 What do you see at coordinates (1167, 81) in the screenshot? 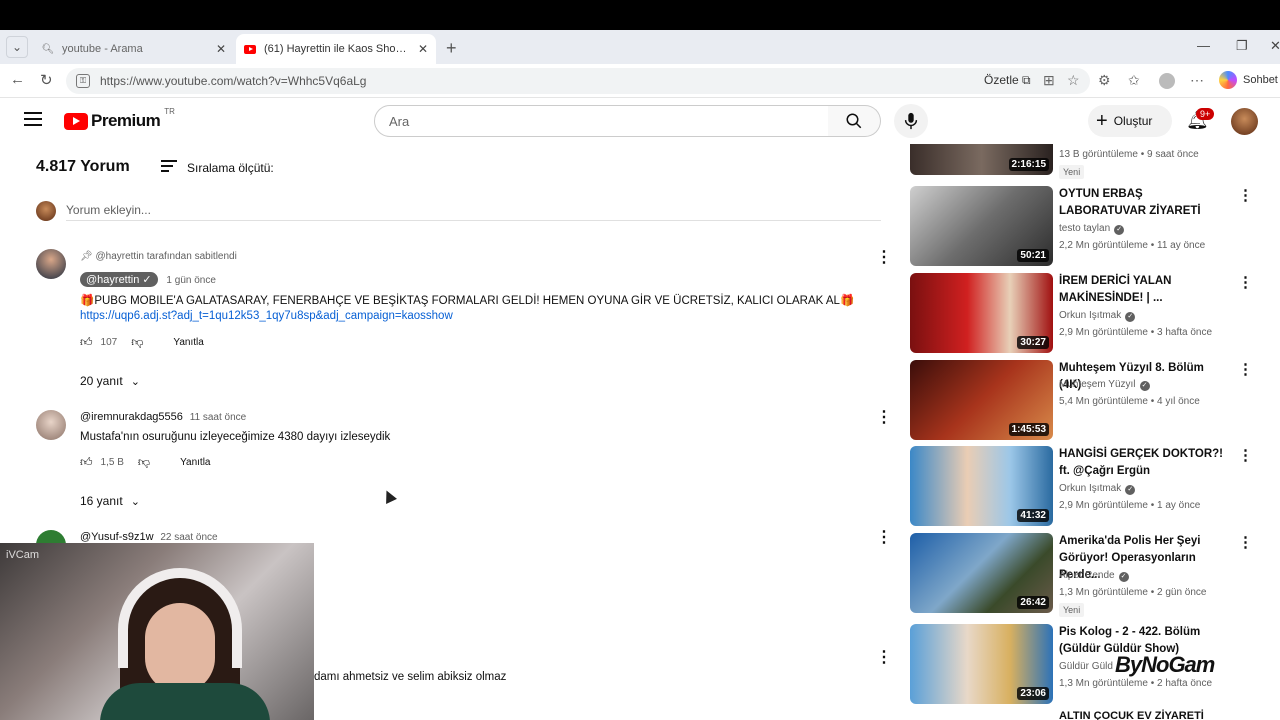
I see `profile-avatar` at bounding box center [1167, 81].